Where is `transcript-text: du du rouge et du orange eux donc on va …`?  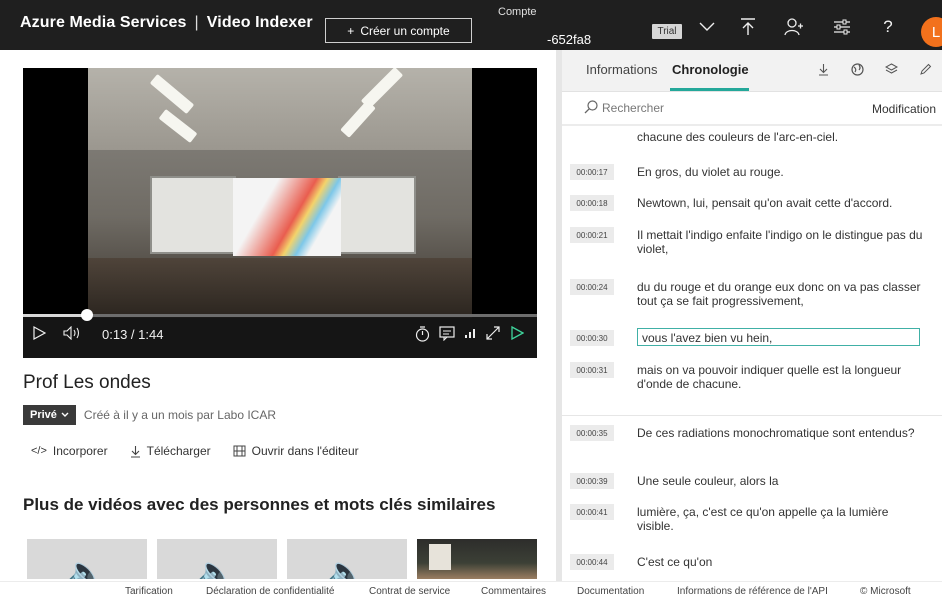 transcript-text: du du rouge et du orange eux donc on va … is located at coordinates (782, 294).